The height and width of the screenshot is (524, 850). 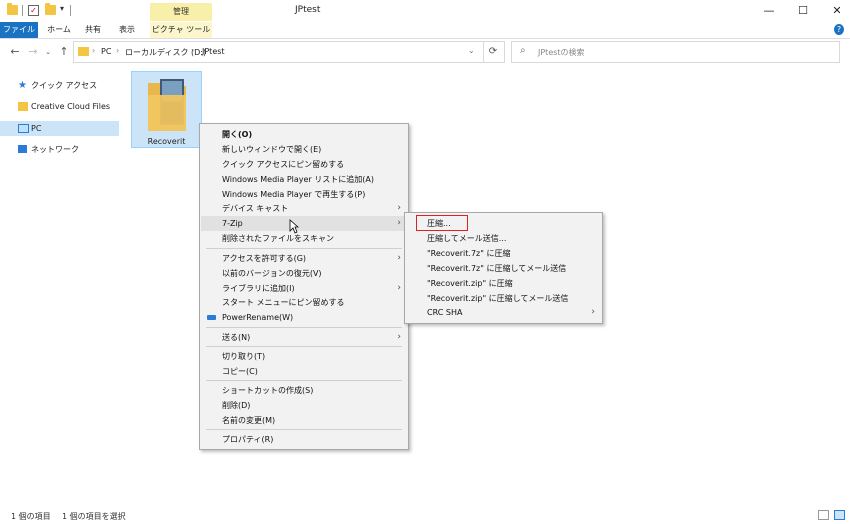 What do you see at coordinates (33, 10) in the screenshot?
I see `properties-check-icon: ✓` at bounding box center [33, 10].